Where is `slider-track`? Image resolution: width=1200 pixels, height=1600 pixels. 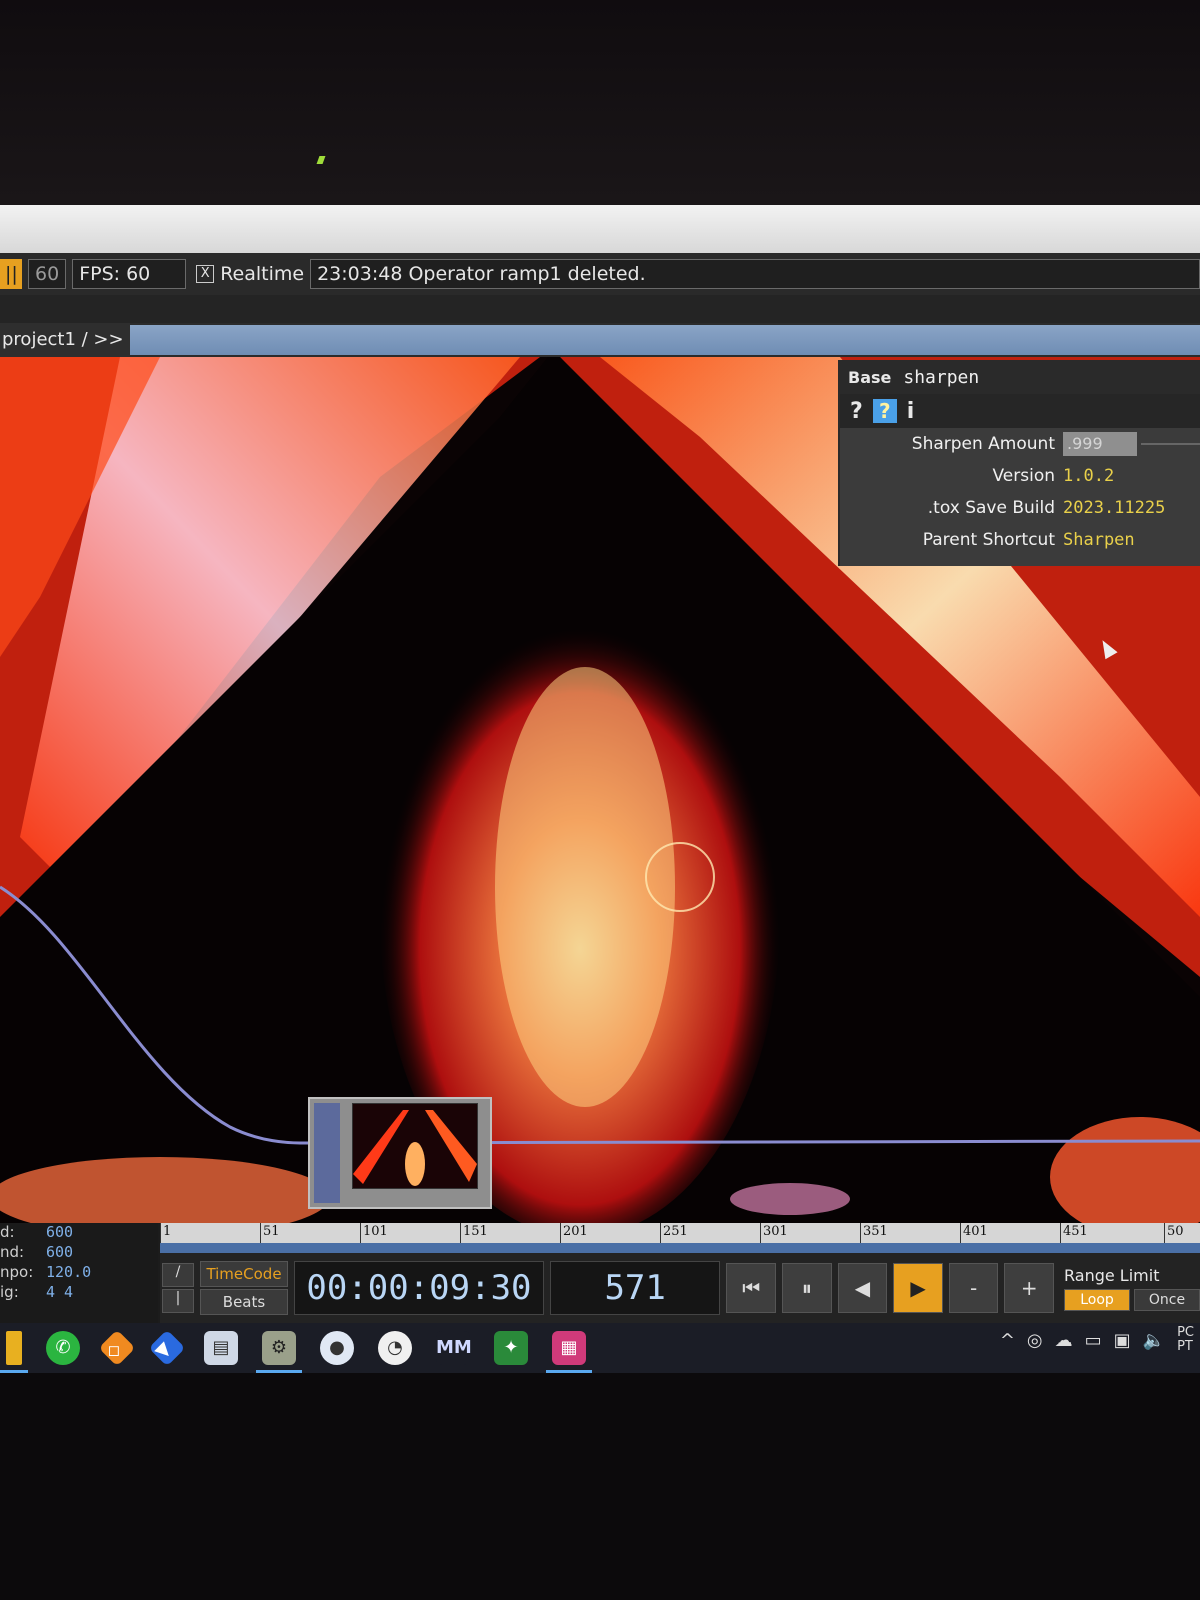
slider-track is located at coordinates (1170, 444).